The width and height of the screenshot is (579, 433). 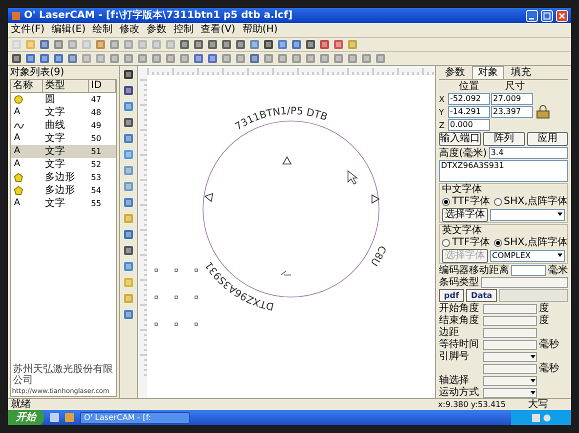 I want to click on object-row: A 文字 50, so click(x=63, y=138).